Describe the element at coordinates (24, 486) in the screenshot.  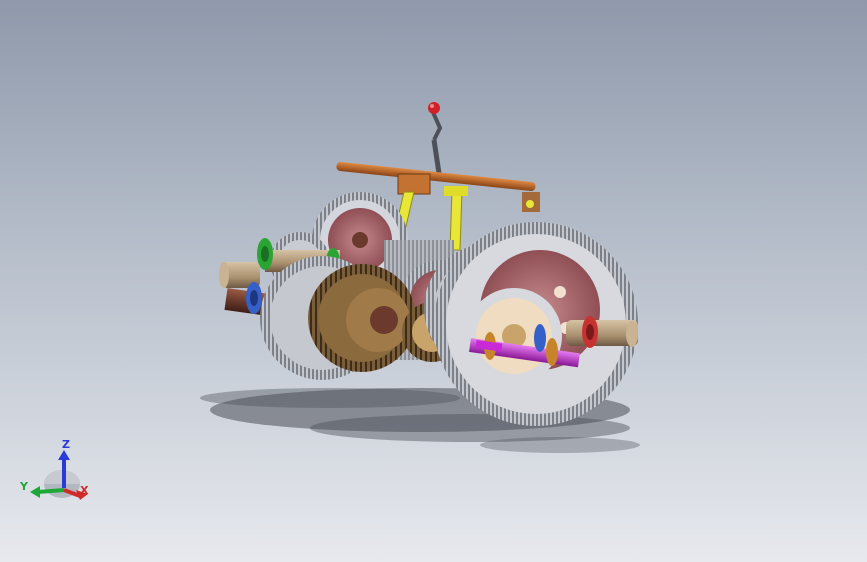
I see `y-axis-label: Y` at that location.